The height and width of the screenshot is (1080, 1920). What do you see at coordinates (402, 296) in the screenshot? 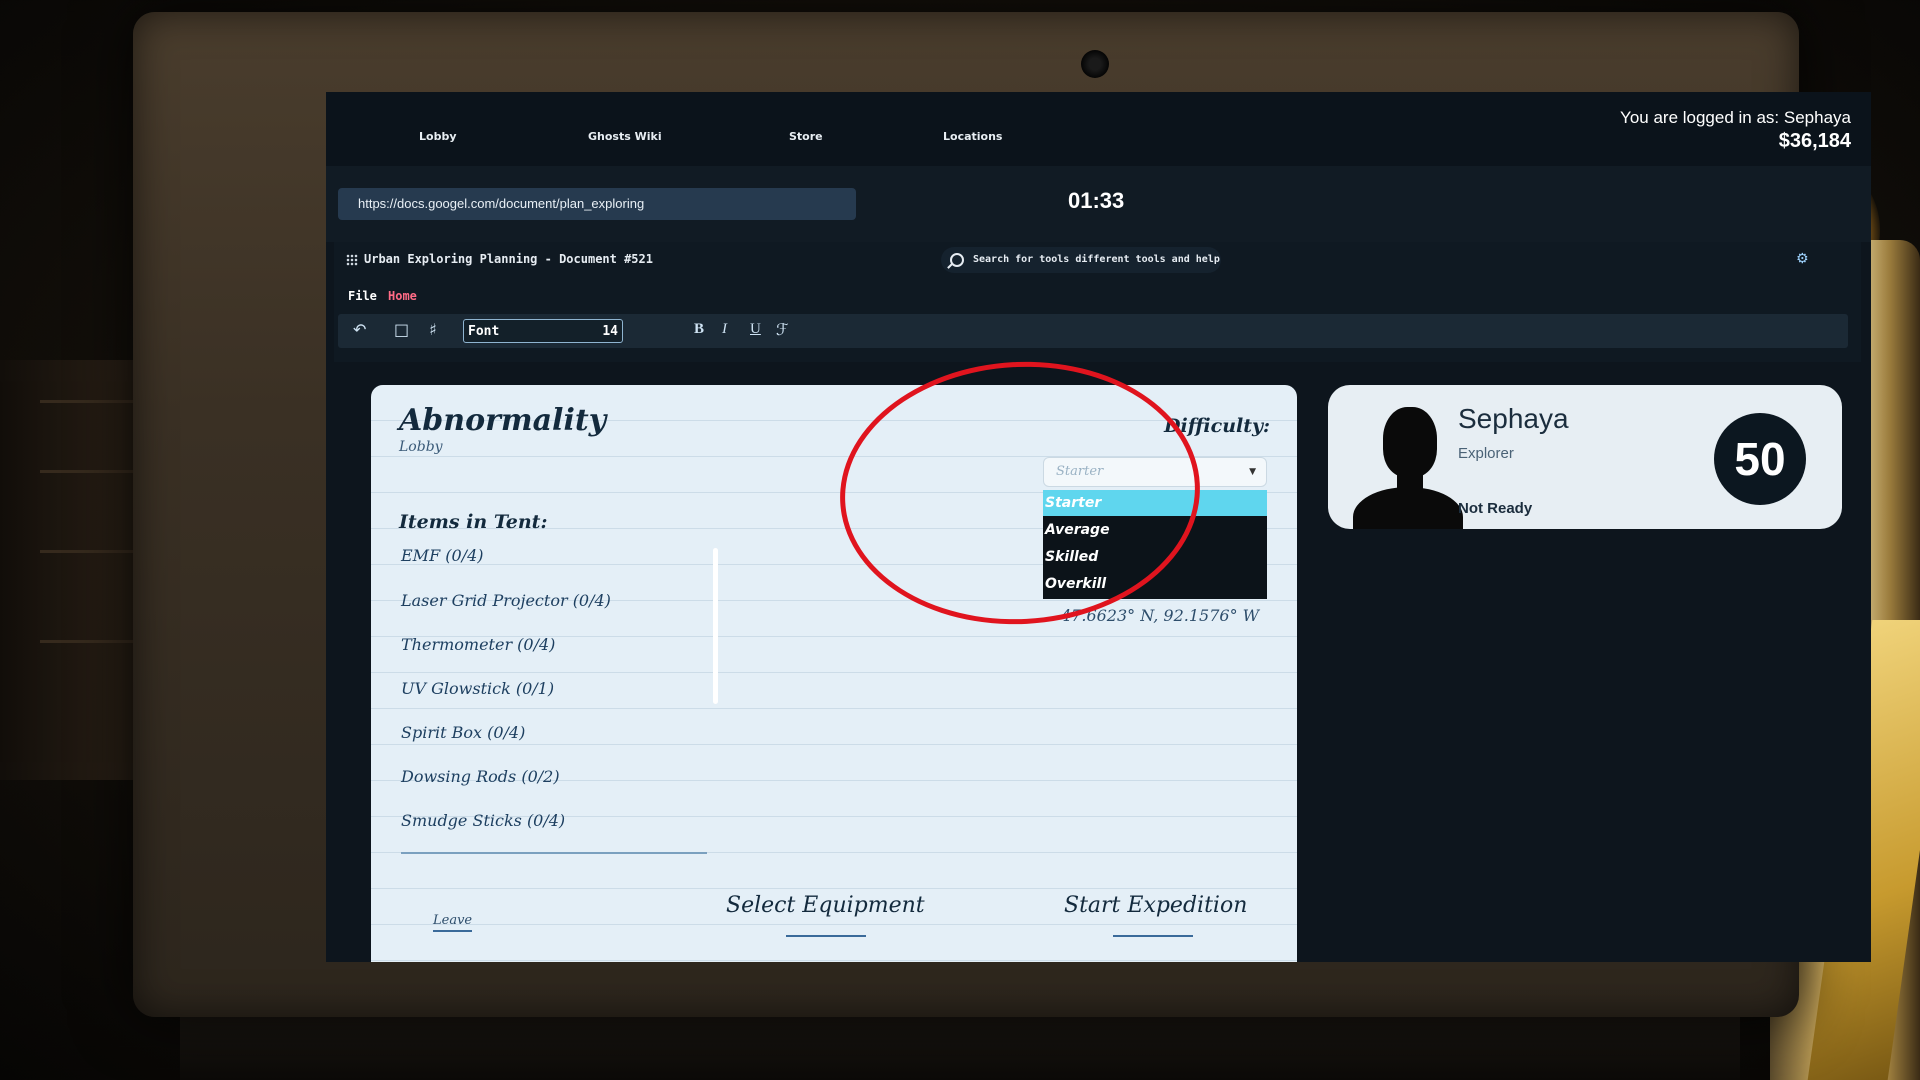
I see `menu-home: Home` at bounding box center [402, 296].